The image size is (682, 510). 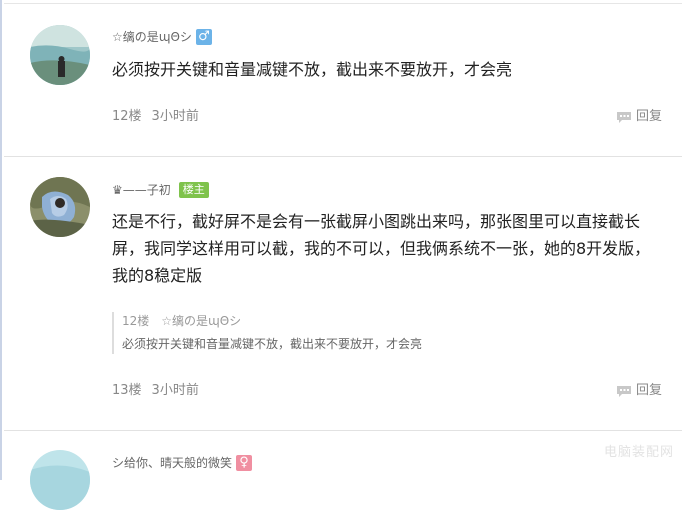 What do you see at coordinates (152, 37) in the screenshot?
I see `username-text: ☆缡の是ɰΘシ` at bounding box center [152, 37].